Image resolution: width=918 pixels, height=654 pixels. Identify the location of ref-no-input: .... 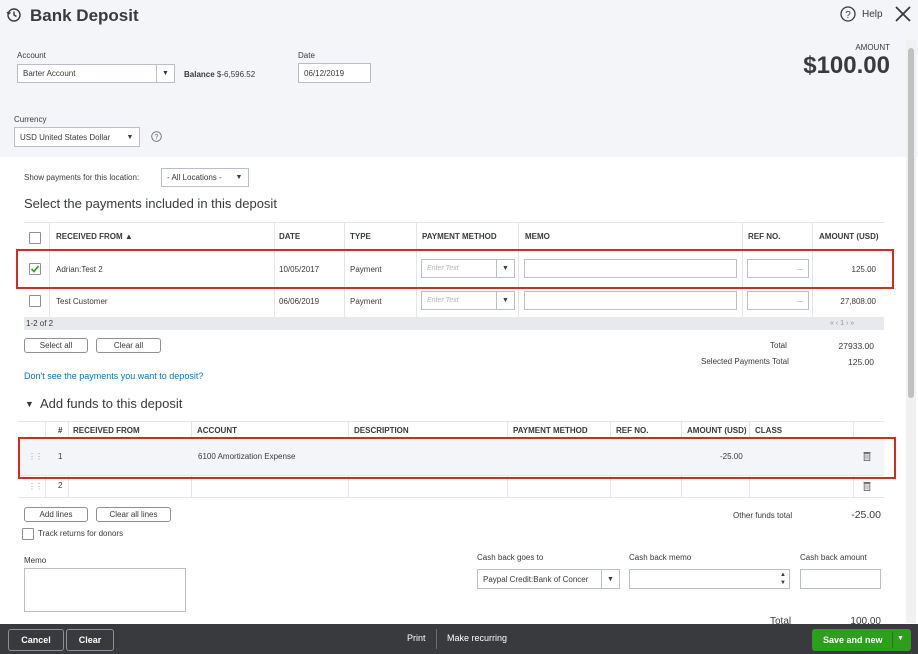
(778, 300).